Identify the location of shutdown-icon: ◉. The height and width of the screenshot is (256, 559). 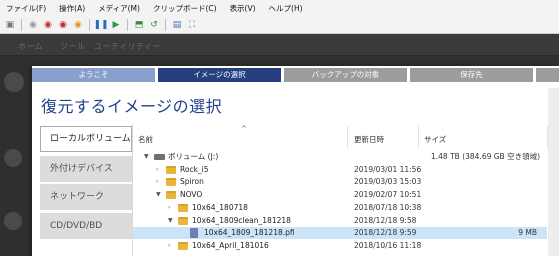
(63, 25).